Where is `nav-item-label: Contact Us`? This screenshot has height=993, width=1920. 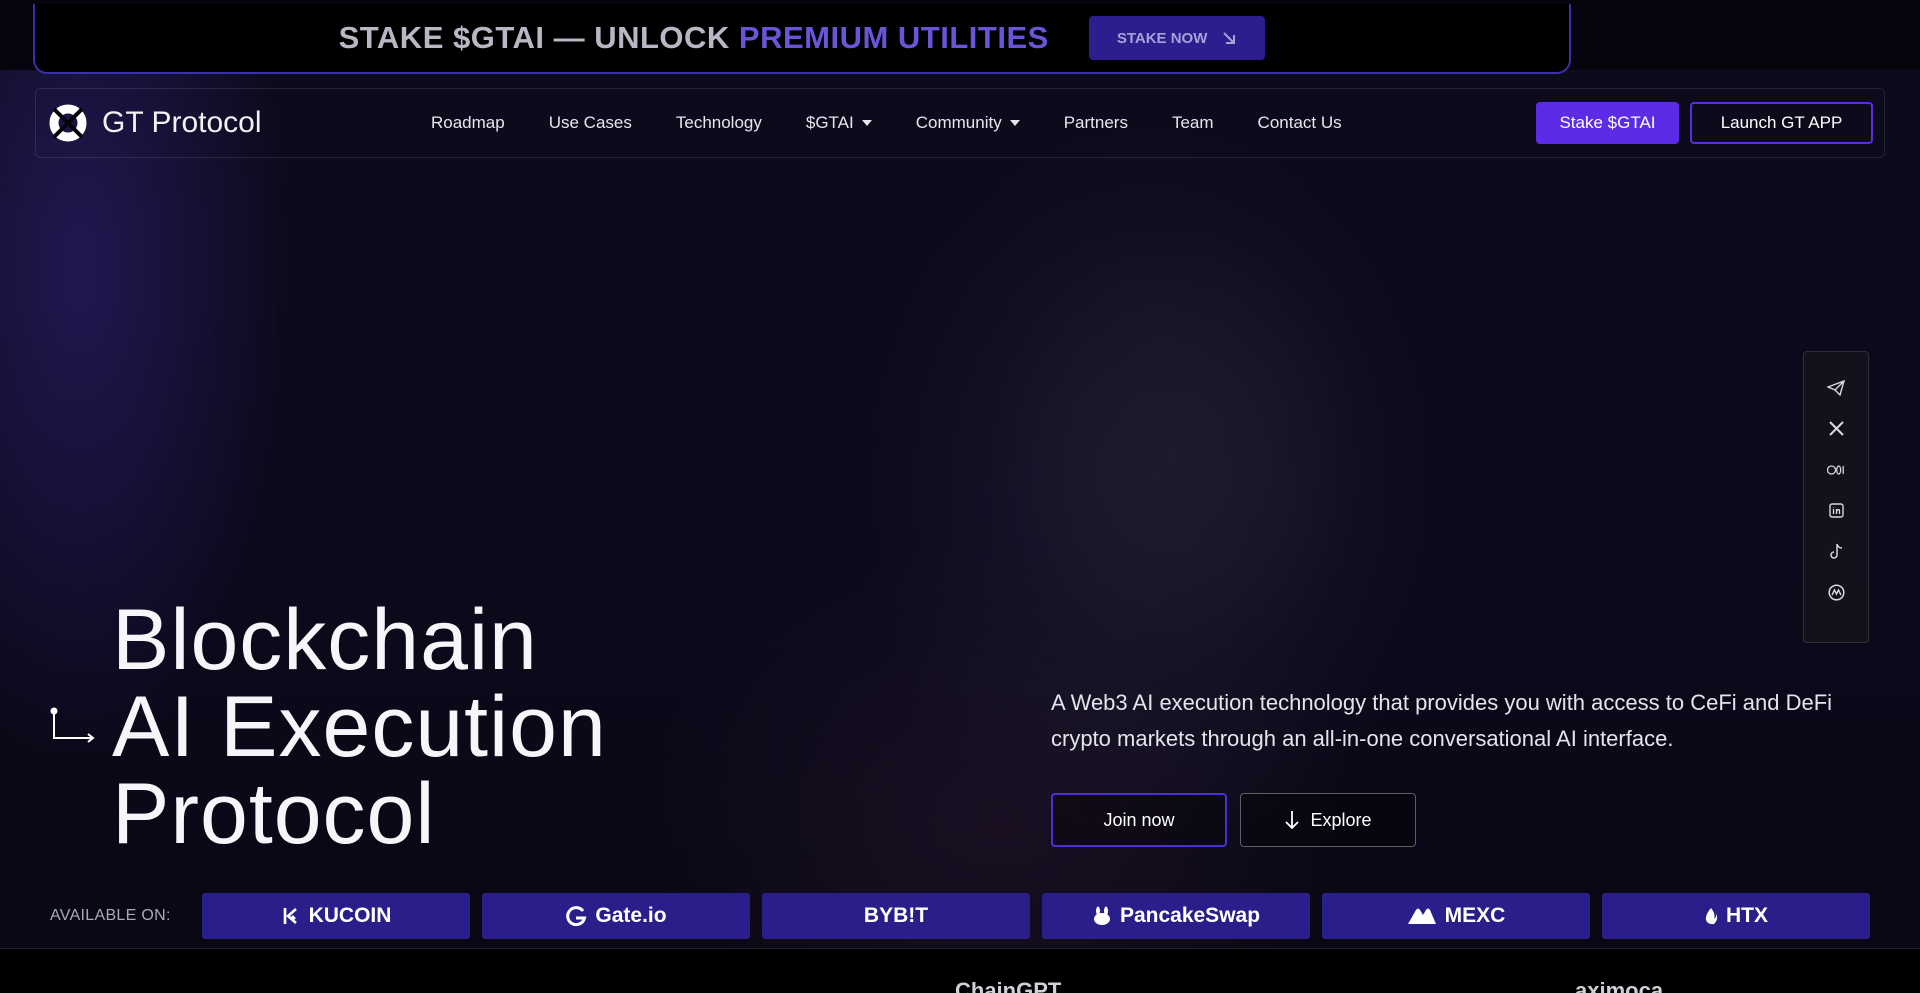
nav-item-label: Contact Us is located at coordinates (1299, 122).